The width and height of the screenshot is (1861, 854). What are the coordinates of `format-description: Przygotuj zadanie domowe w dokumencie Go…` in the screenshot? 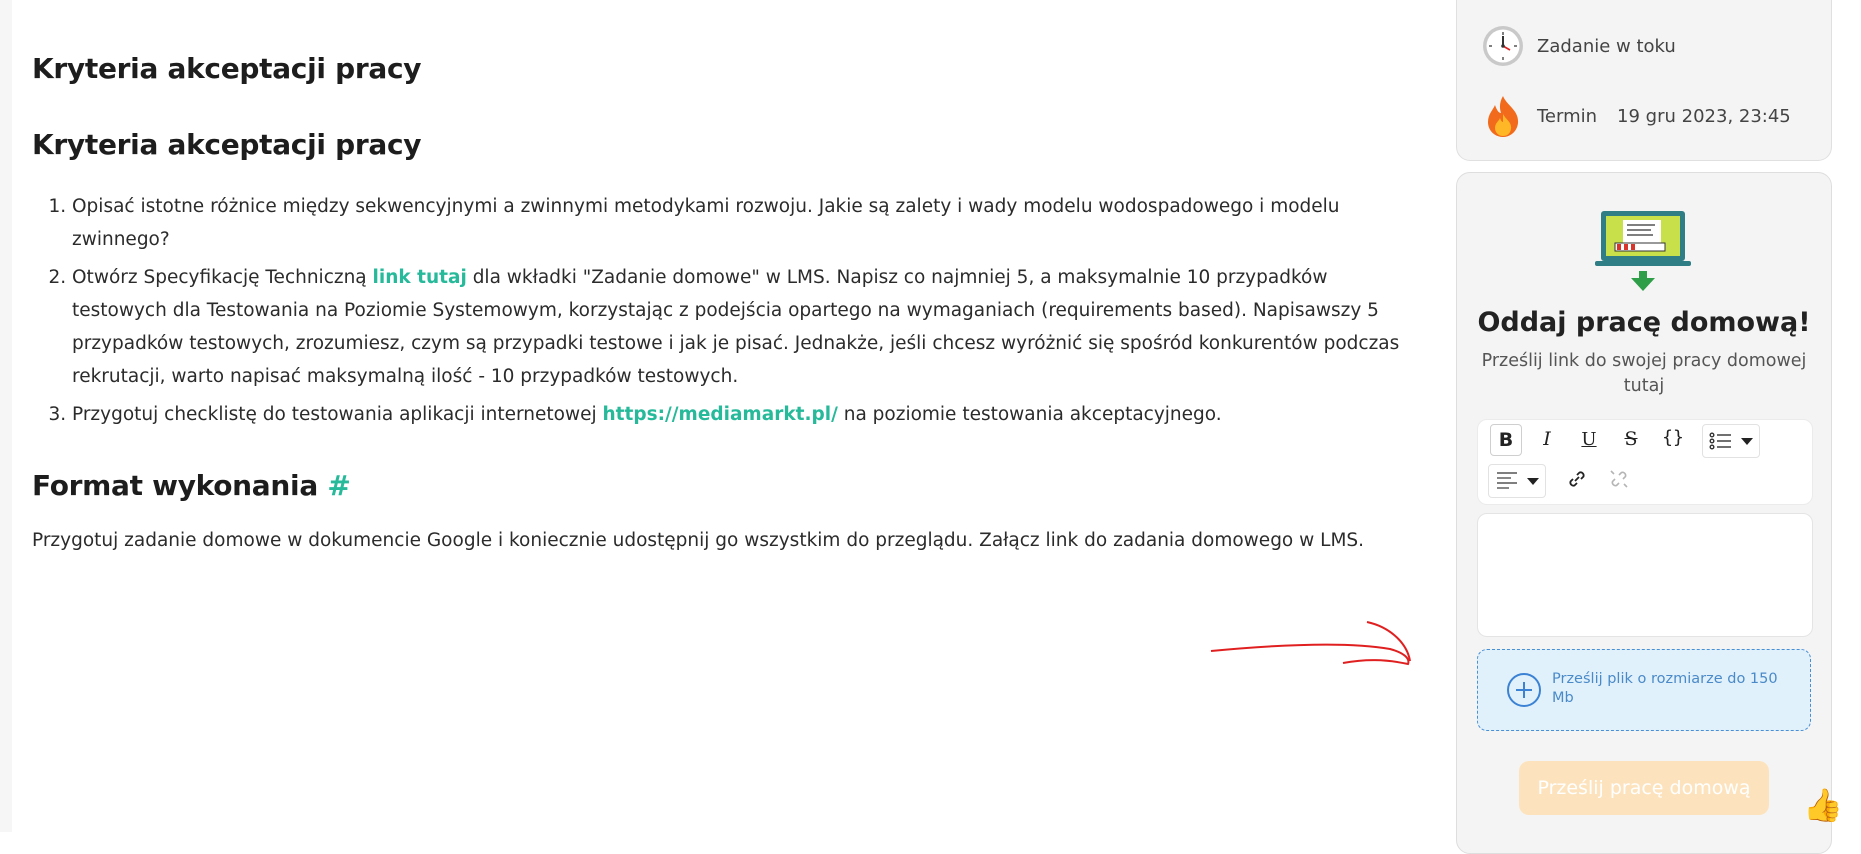 It's located at (698, 540).